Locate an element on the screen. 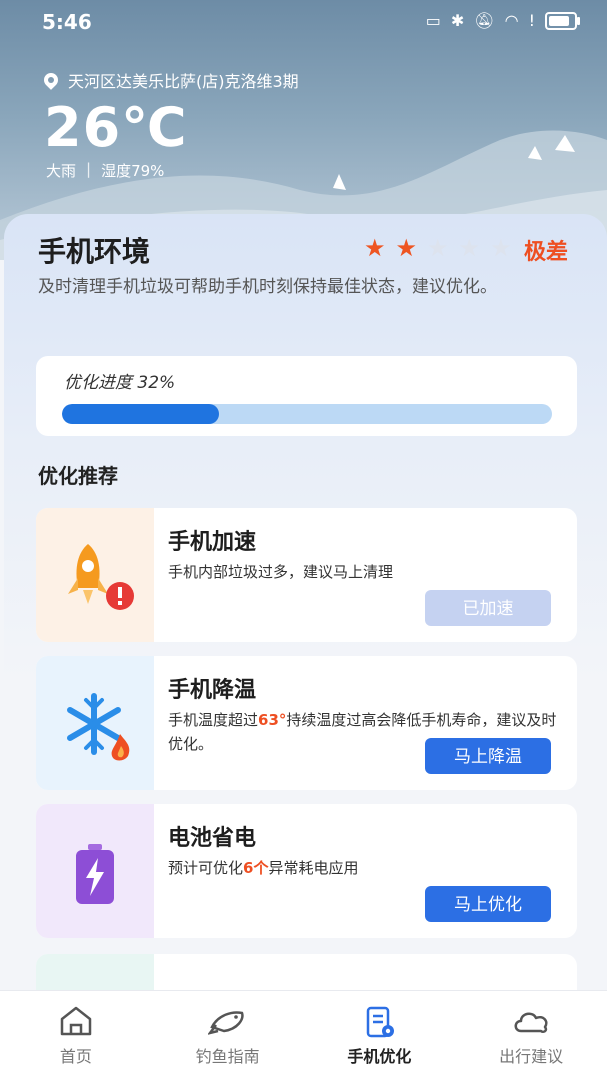  home-icon is located at coordinates (76, 1021).